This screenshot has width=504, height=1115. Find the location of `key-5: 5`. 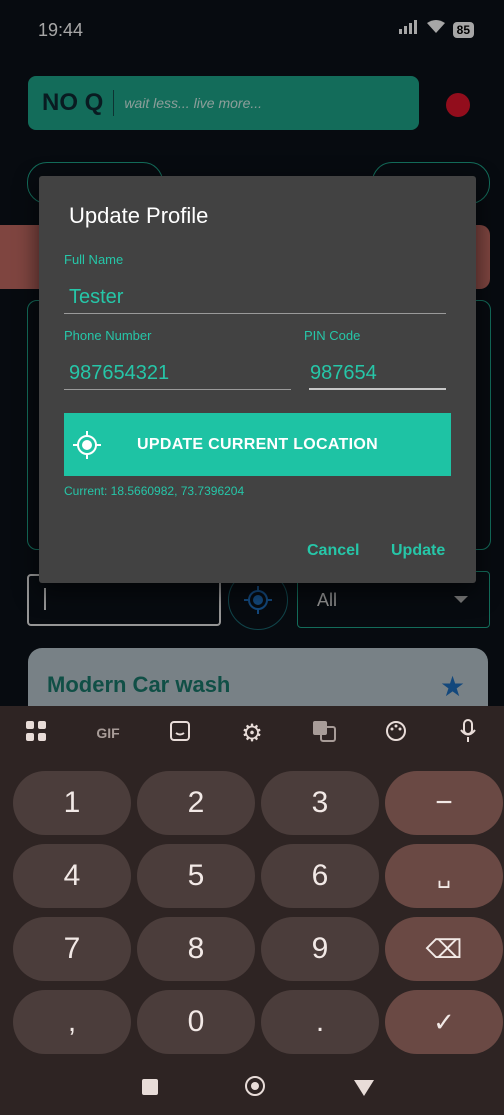

key-5: 5 is located at coordinates (196, 876).